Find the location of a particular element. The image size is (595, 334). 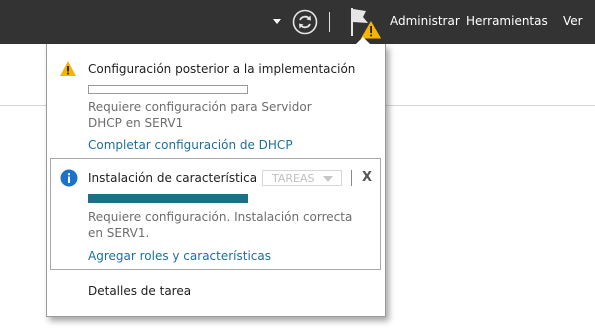

notification-title: Instalación de característica is located at coordinates (173, 178).